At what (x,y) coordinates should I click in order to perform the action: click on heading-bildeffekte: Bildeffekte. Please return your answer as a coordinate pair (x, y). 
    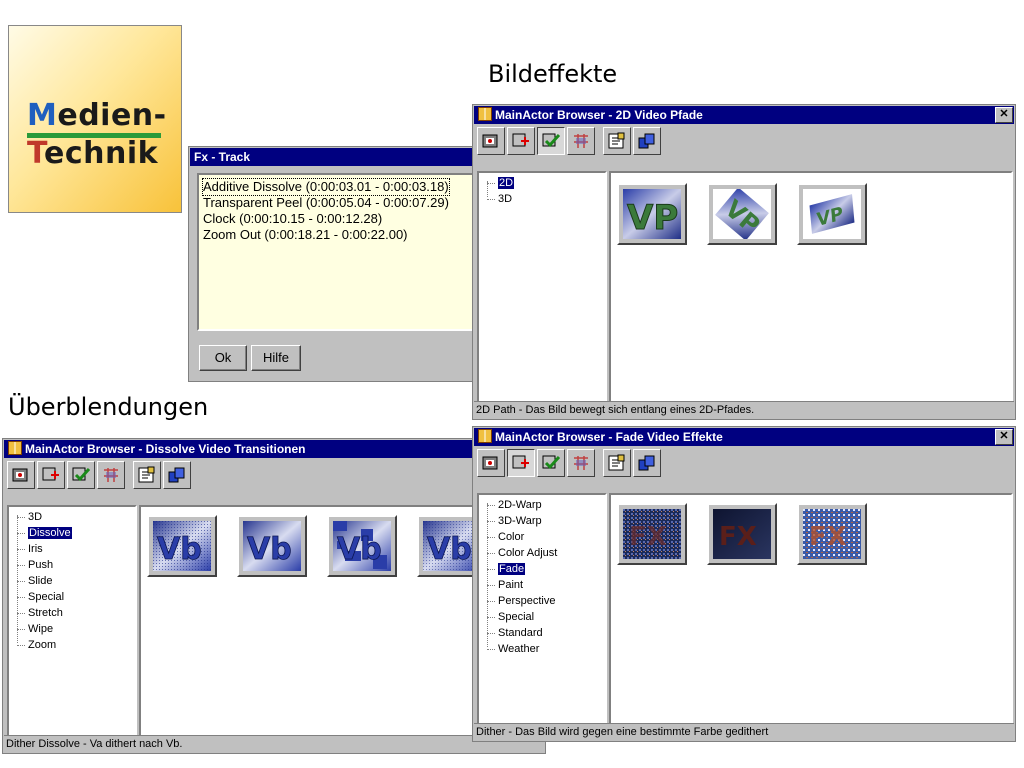
    Looking at the image, I should click on (553, 74).